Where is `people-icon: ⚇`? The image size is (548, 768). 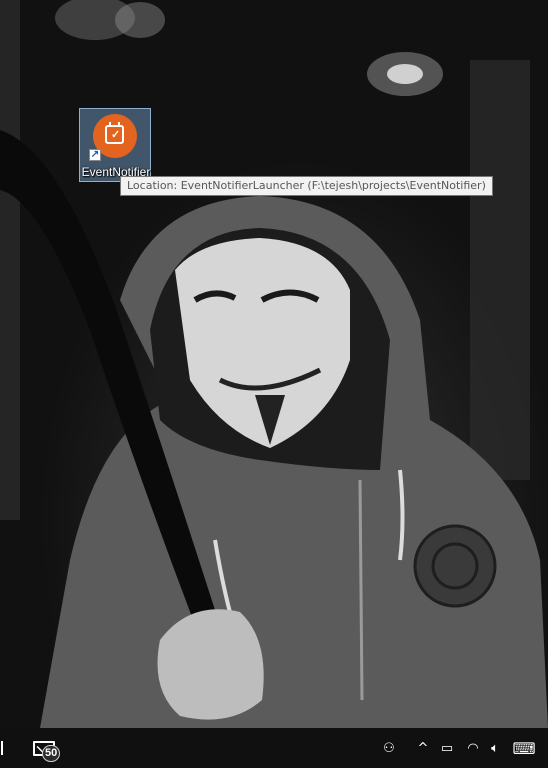
people-icon: ⚇ is located at coordinates (389, 748).